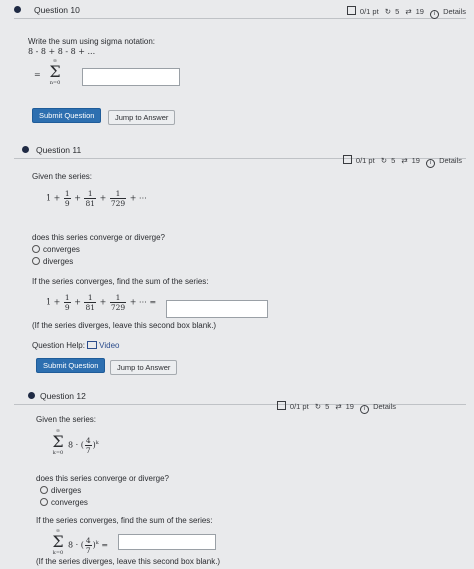 The image size is (474, 569). Describe the element at coordinates (167, 542) in the screenshot. I see `q12-sum-input` at that location.